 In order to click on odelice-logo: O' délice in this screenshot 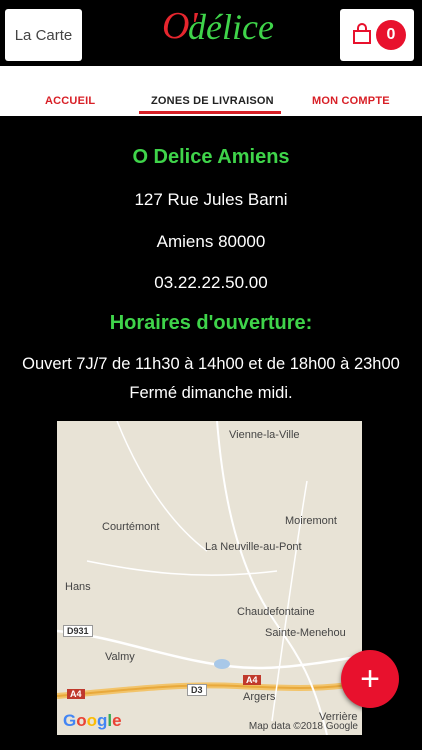, I will do `click(217, 28)`.